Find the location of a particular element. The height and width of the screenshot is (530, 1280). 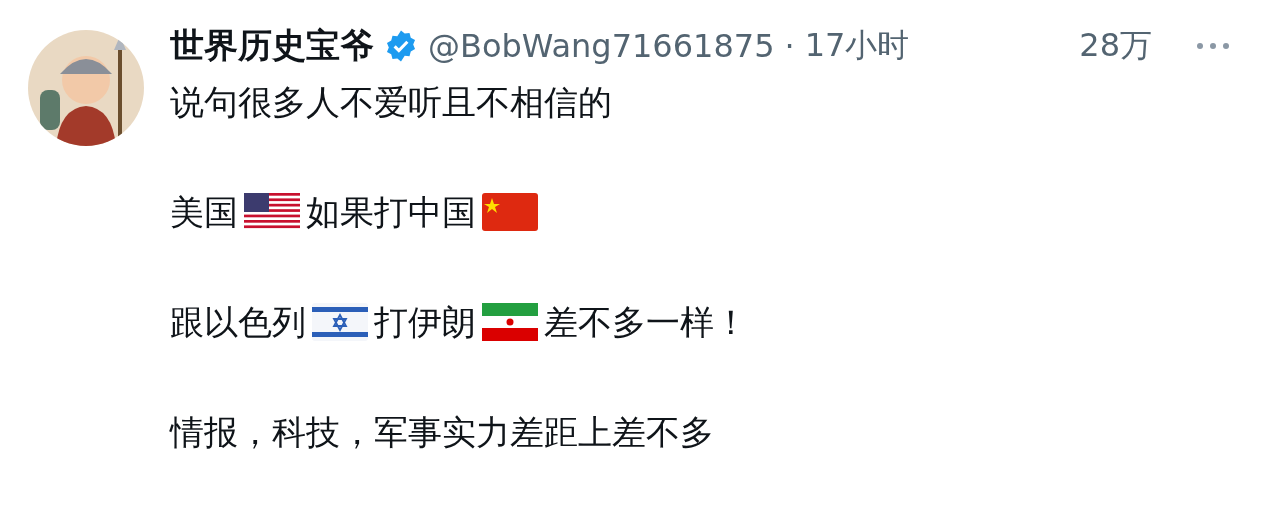

author-name: 世界历史宝爷 is located at coordinates (272, 46).